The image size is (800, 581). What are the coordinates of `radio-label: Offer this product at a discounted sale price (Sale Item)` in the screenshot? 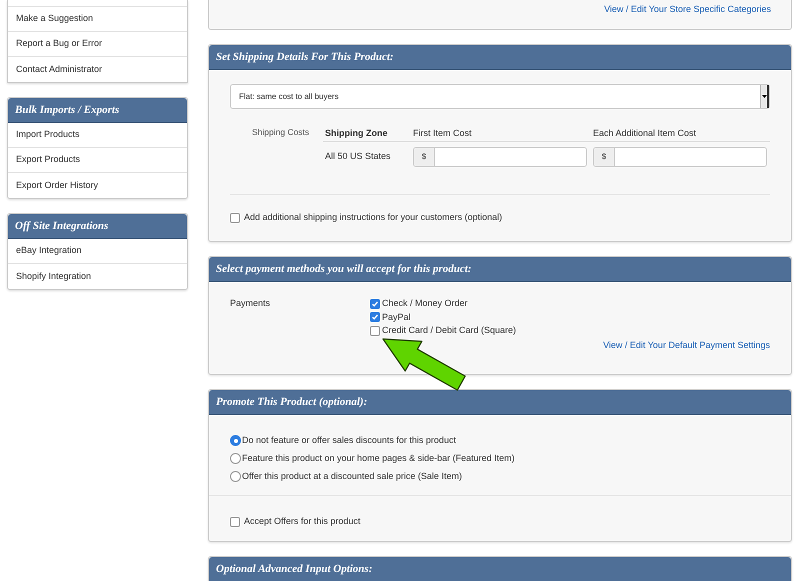 It's located at (352, 476).